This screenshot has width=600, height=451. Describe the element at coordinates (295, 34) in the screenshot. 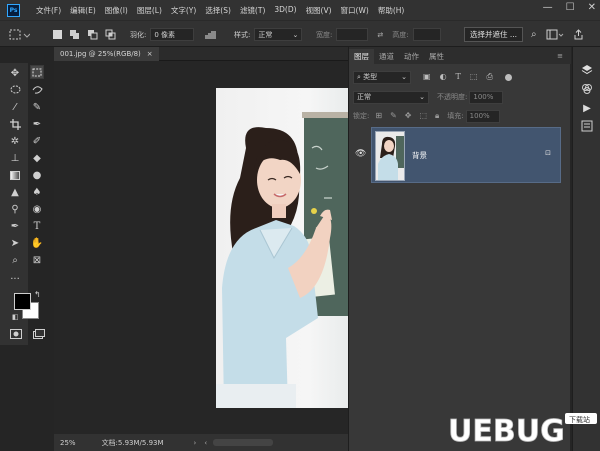

I see `chevron-down-icon: ⌄` at that location.